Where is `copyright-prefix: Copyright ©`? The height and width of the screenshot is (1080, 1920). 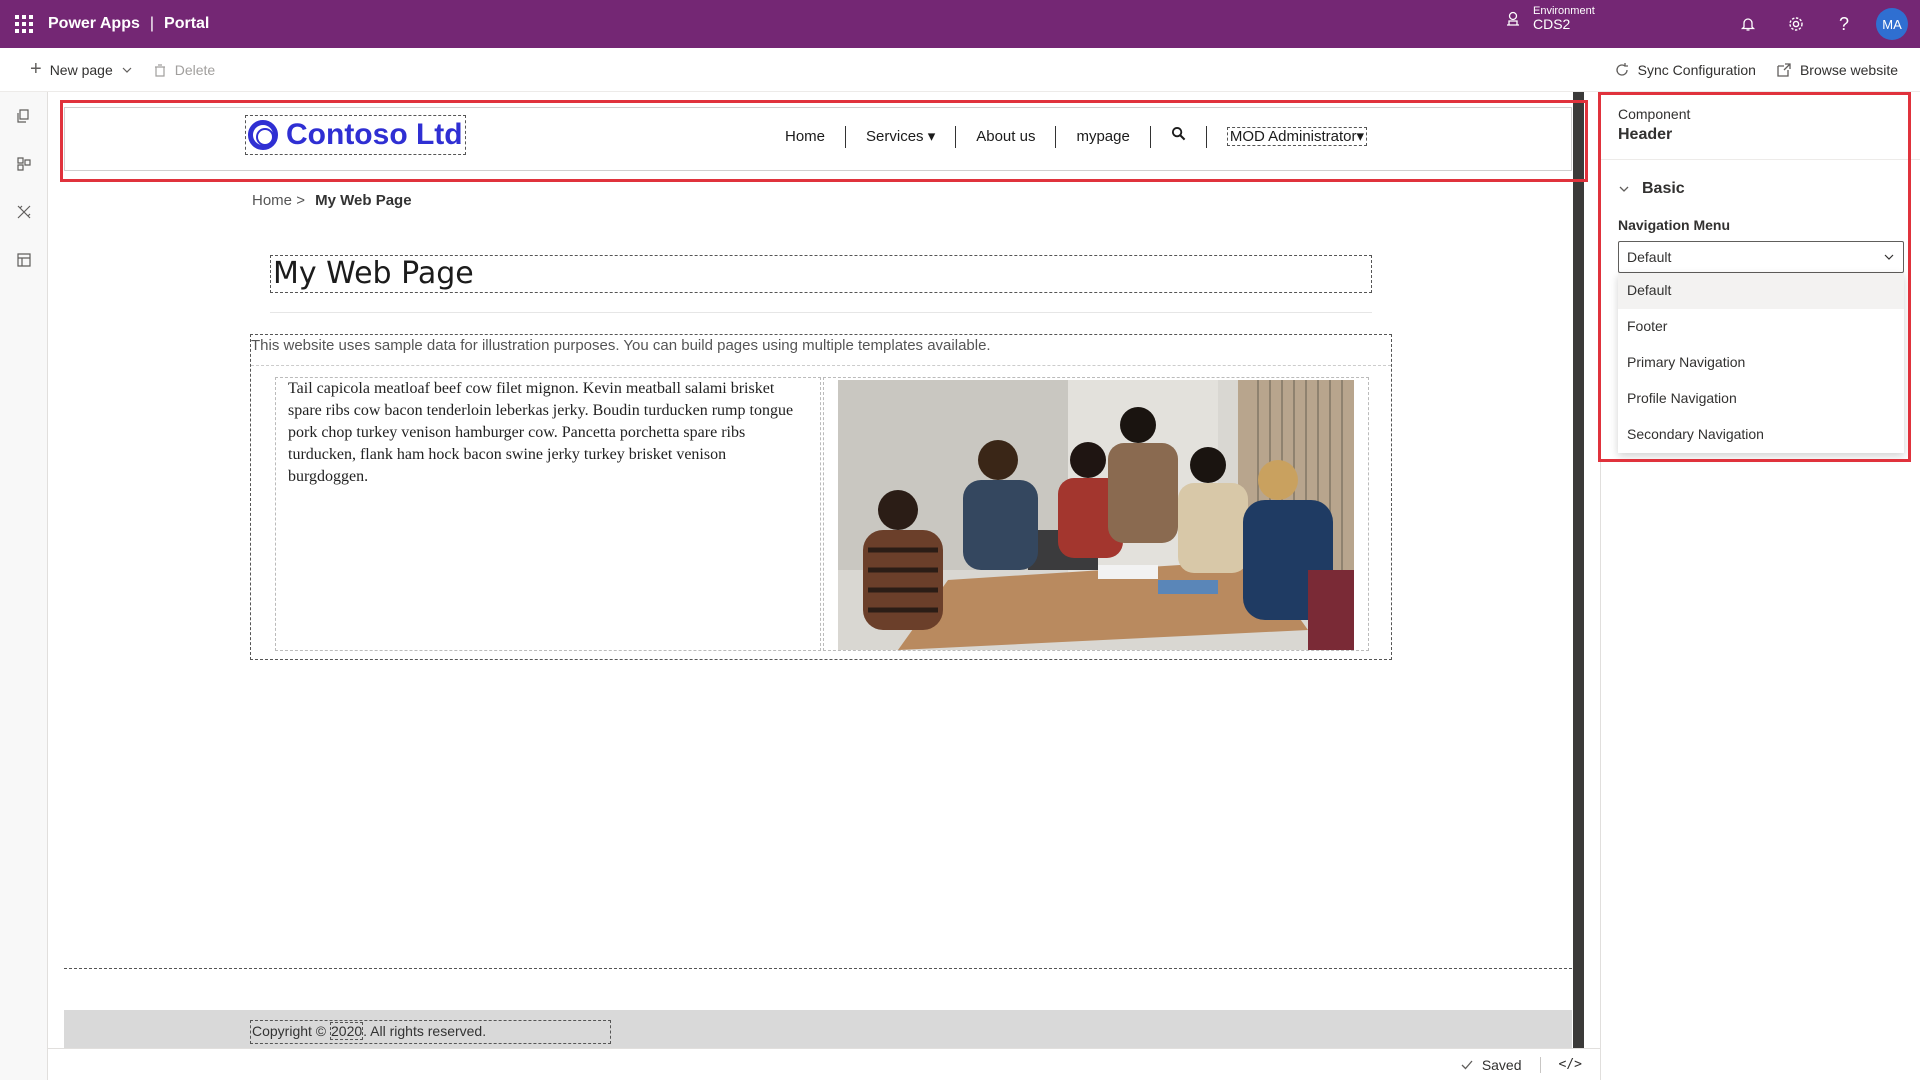 copyright-prefix: Copyright © is located at coordinates (291, 1031).